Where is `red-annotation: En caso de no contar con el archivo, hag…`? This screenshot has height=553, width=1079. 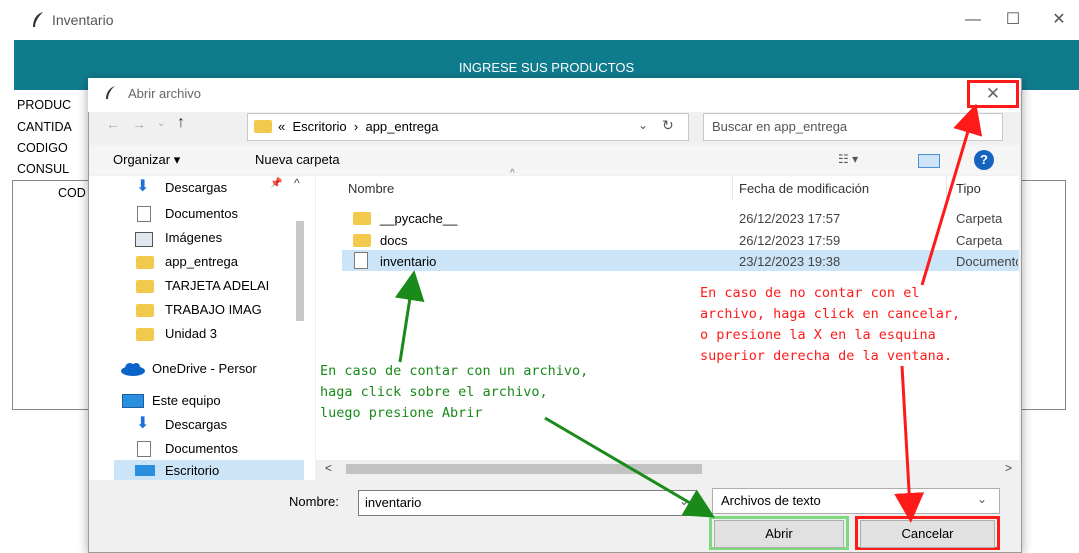
red-annotation: En caso de no contar con el archivo, hag… is located at coordinates (830, 325).